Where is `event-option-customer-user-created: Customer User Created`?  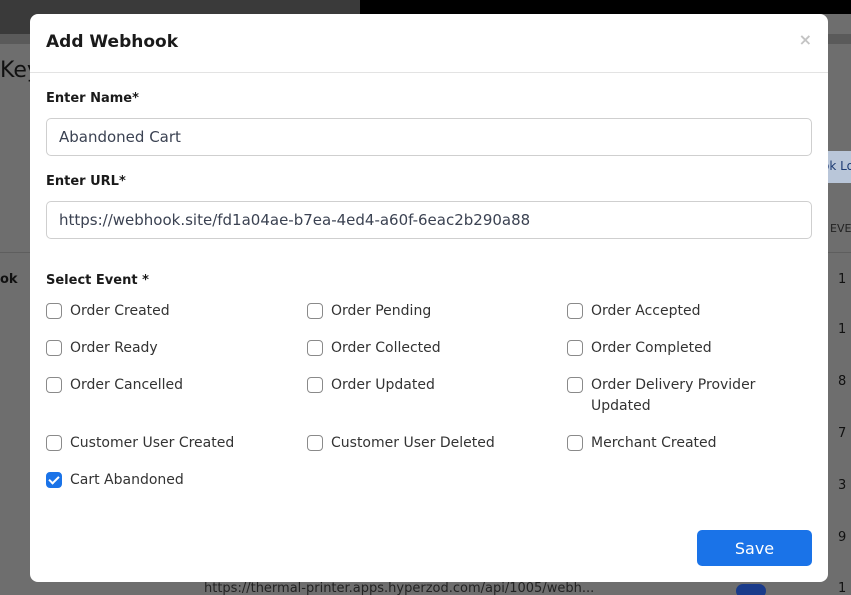 event-option-customer-user-created: Customer User Created is located at coordinates (140, 443).